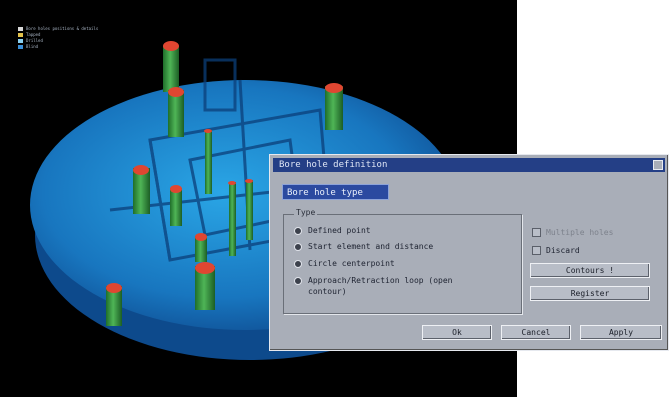 The image size is (669, 397). I want to click on radio-defined-point: Defined point, so click(332, 230).